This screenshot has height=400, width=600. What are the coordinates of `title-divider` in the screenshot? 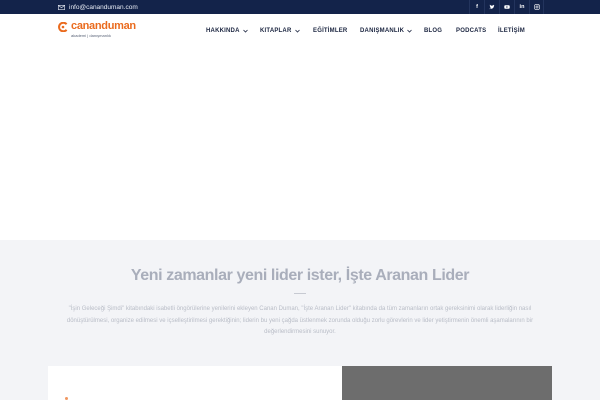 It's located at (300, 293).